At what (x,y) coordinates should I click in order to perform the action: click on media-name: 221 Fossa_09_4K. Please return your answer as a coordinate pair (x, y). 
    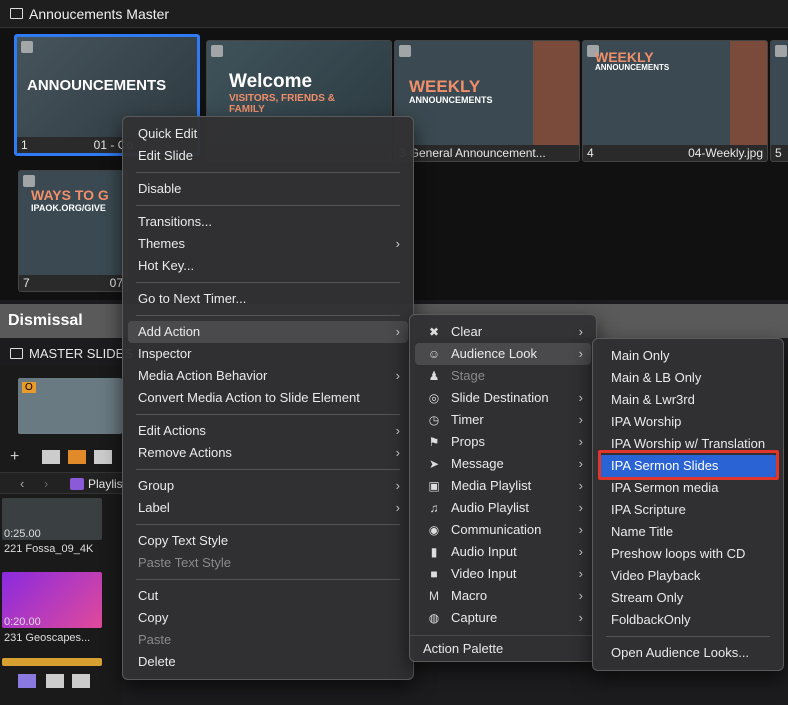
    Looking at the image, I should click on (49, 549).